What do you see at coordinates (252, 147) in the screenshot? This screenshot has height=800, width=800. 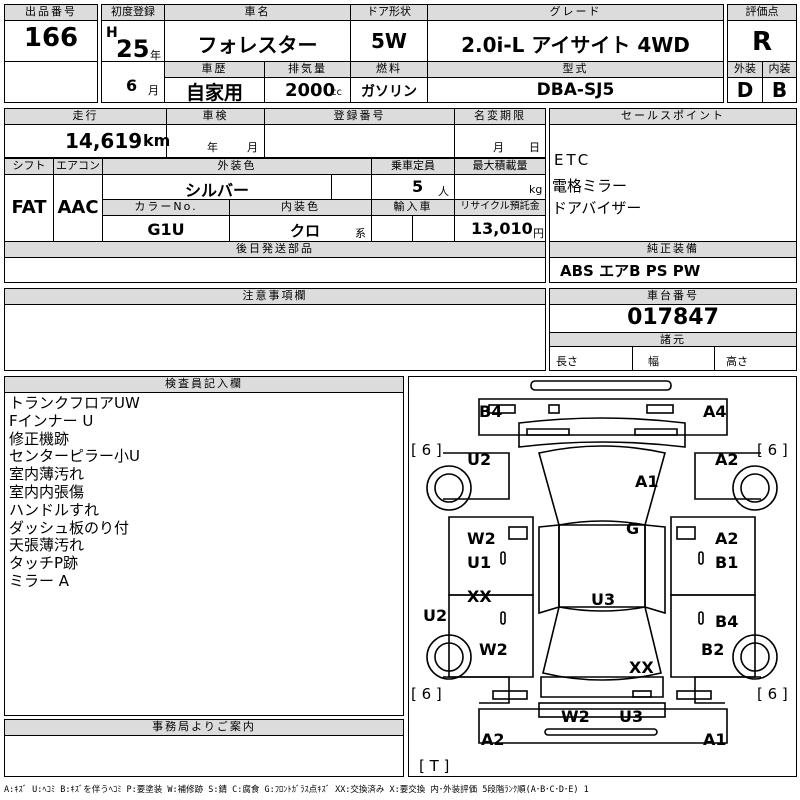 I see `inspection-month-unit: 月` at bounding box center [252, 147].